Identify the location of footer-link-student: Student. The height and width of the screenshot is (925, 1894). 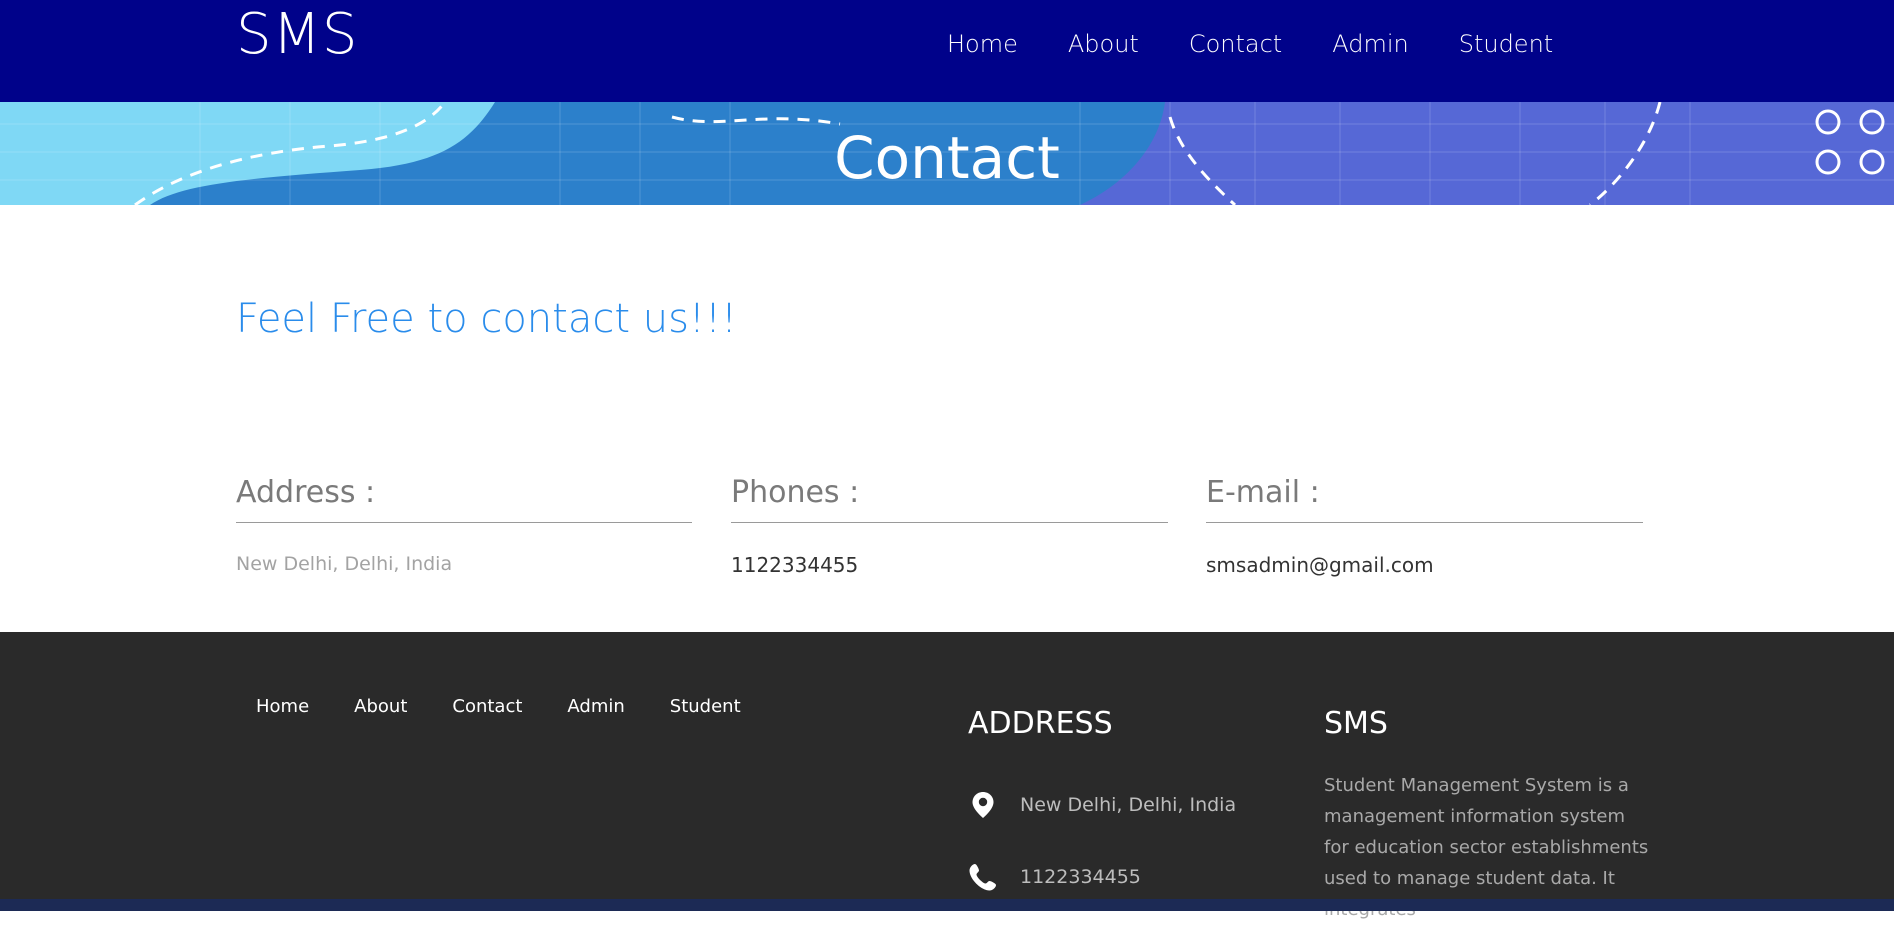
(705, 706).